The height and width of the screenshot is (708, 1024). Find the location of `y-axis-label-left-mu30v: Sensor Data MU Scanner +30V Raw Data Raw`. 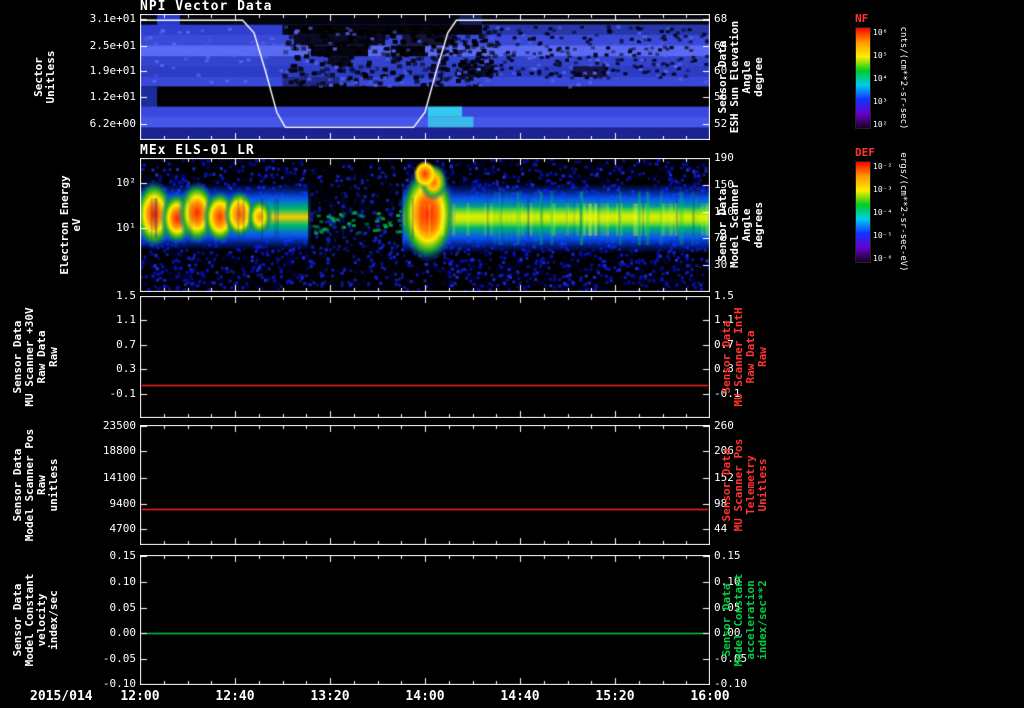

y-axis-label-left-mu30v: Sensor Data MU Scanner +30V Raw Data Raw is located at coordinates (35, 357).